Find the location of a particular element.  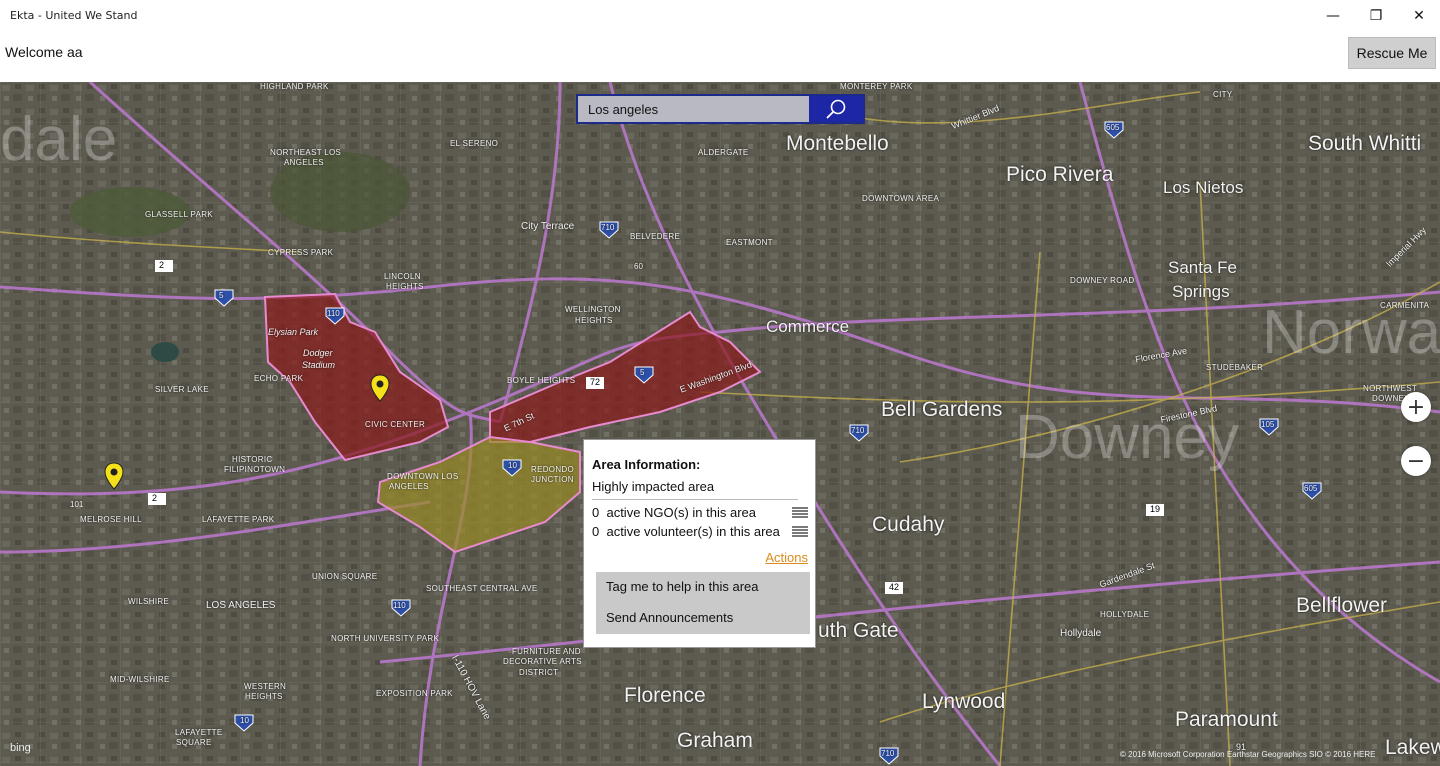

map-label-city: Graham is located at coordinates (715, 740).